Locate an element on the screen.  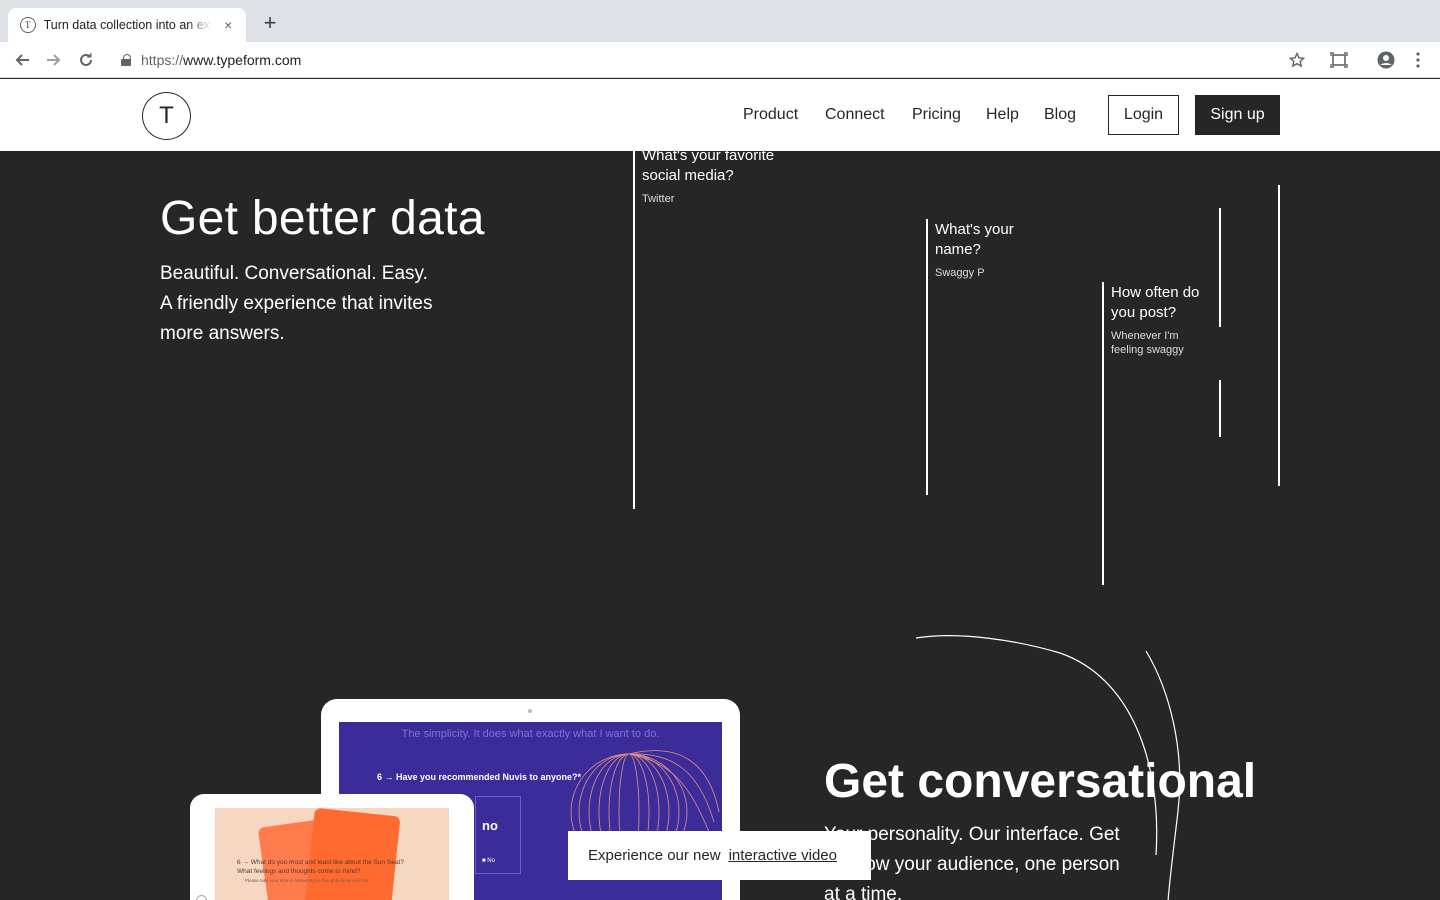
nav-help: Help is located at coordinates (1002, 115).